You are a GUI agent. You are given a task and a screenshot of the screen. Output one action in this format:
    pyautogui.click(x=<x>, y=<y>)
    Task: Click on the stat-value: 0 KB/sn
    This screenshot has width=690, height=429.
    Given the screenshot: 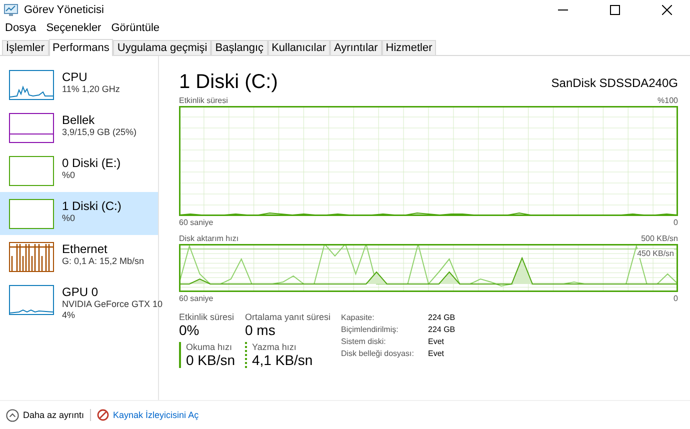 What is the action you would take?
    pyautogui.click(x=211, y=360)
    